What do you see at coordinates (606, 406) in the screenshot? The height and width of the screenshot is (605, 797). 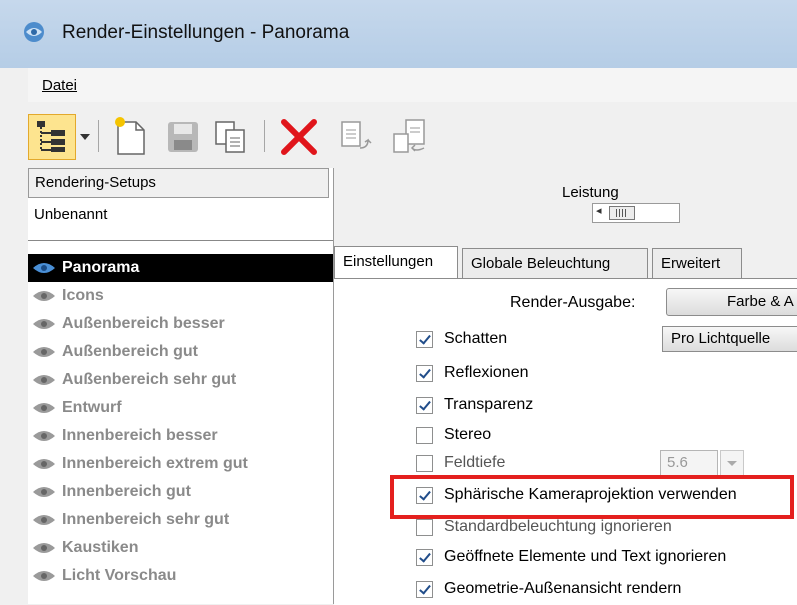 I see `option-transparency: Transparenz` at bounding box center [606, 406].